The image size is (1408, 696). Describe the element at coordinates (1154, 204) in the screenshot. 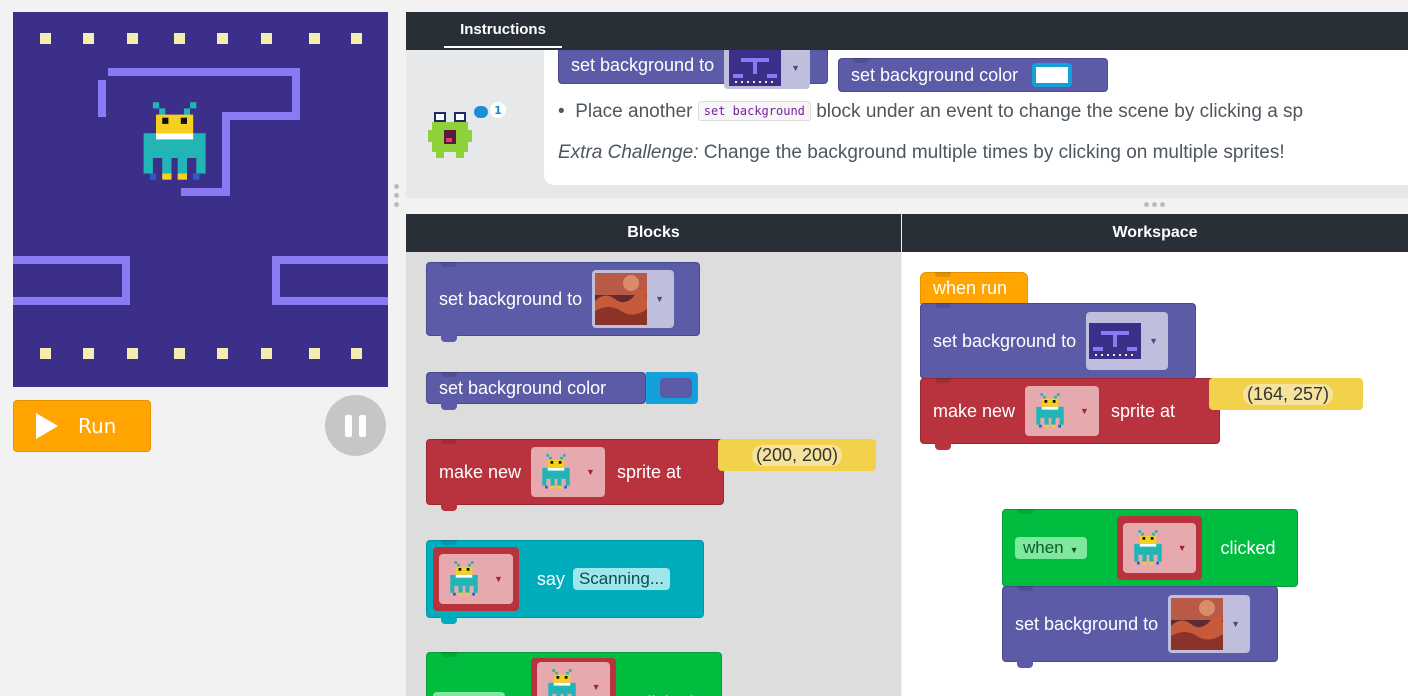

I see `horizontal-resize-handle` at that location.